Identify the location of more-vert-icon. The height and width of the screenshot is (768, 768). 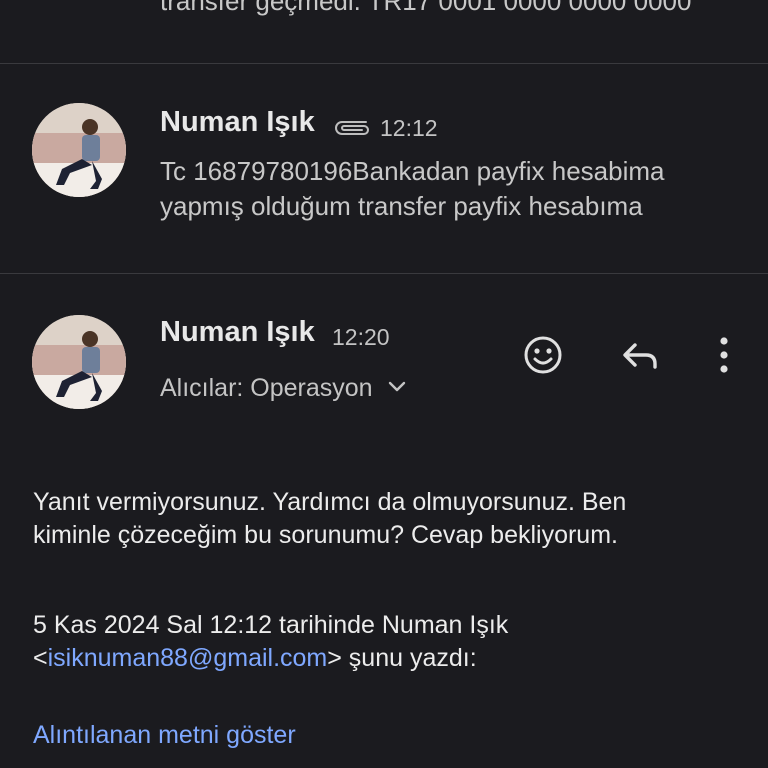
(724, 355).